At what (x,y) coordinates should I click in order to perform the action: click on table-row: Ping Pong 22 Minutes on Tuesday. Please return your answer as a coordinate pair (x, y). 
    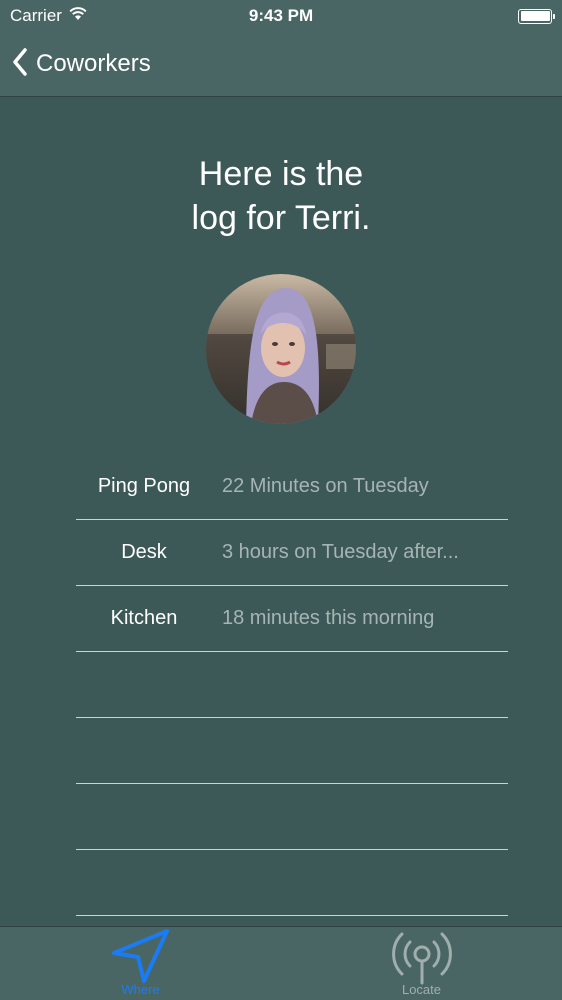
    Looking at the image, I should click on (292, 487).